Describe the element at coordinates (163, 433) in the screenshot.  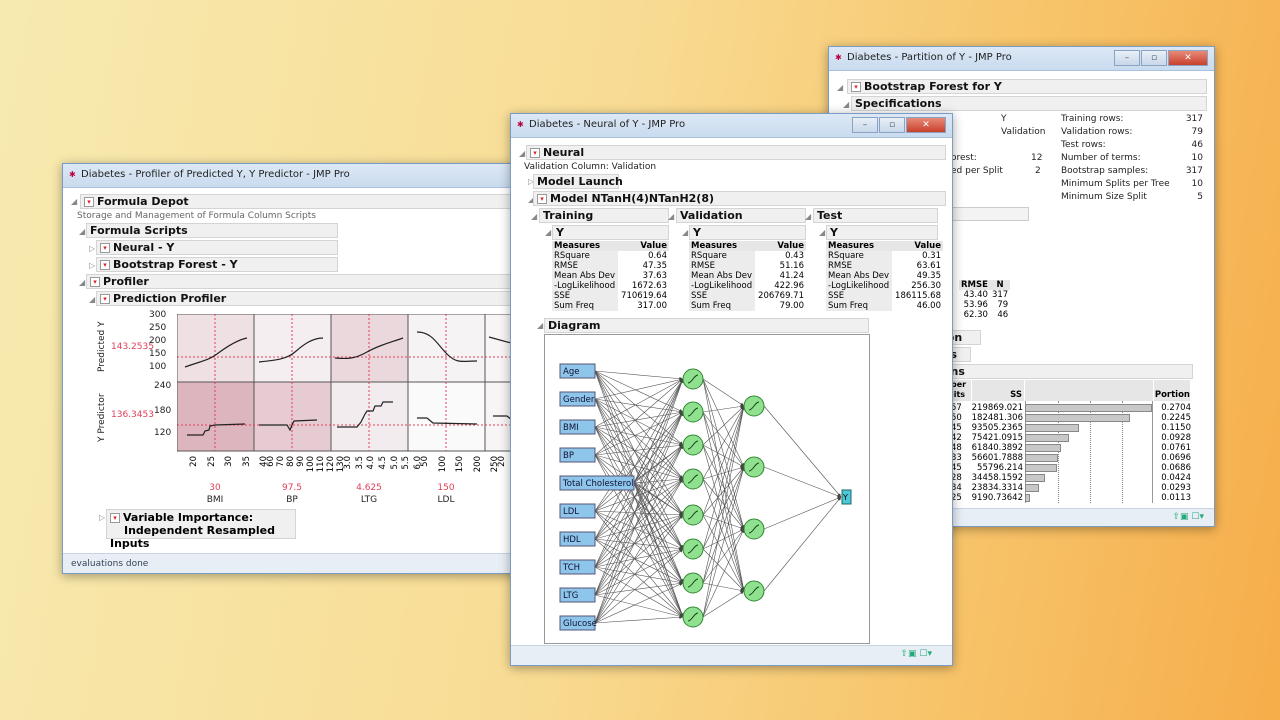
I see `y-tick-label: 120` at that location.